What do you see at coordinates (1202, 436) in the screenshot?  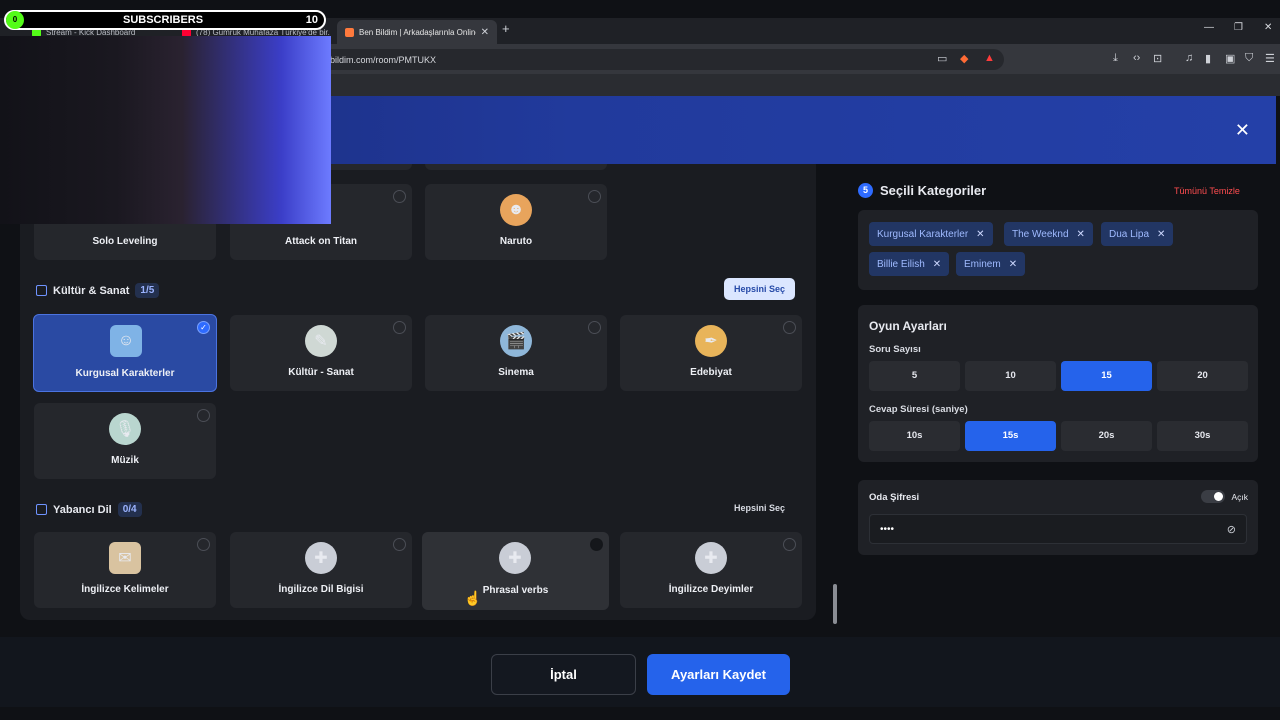 I see `time-option: 30s` at bounding box center [1202, 436].